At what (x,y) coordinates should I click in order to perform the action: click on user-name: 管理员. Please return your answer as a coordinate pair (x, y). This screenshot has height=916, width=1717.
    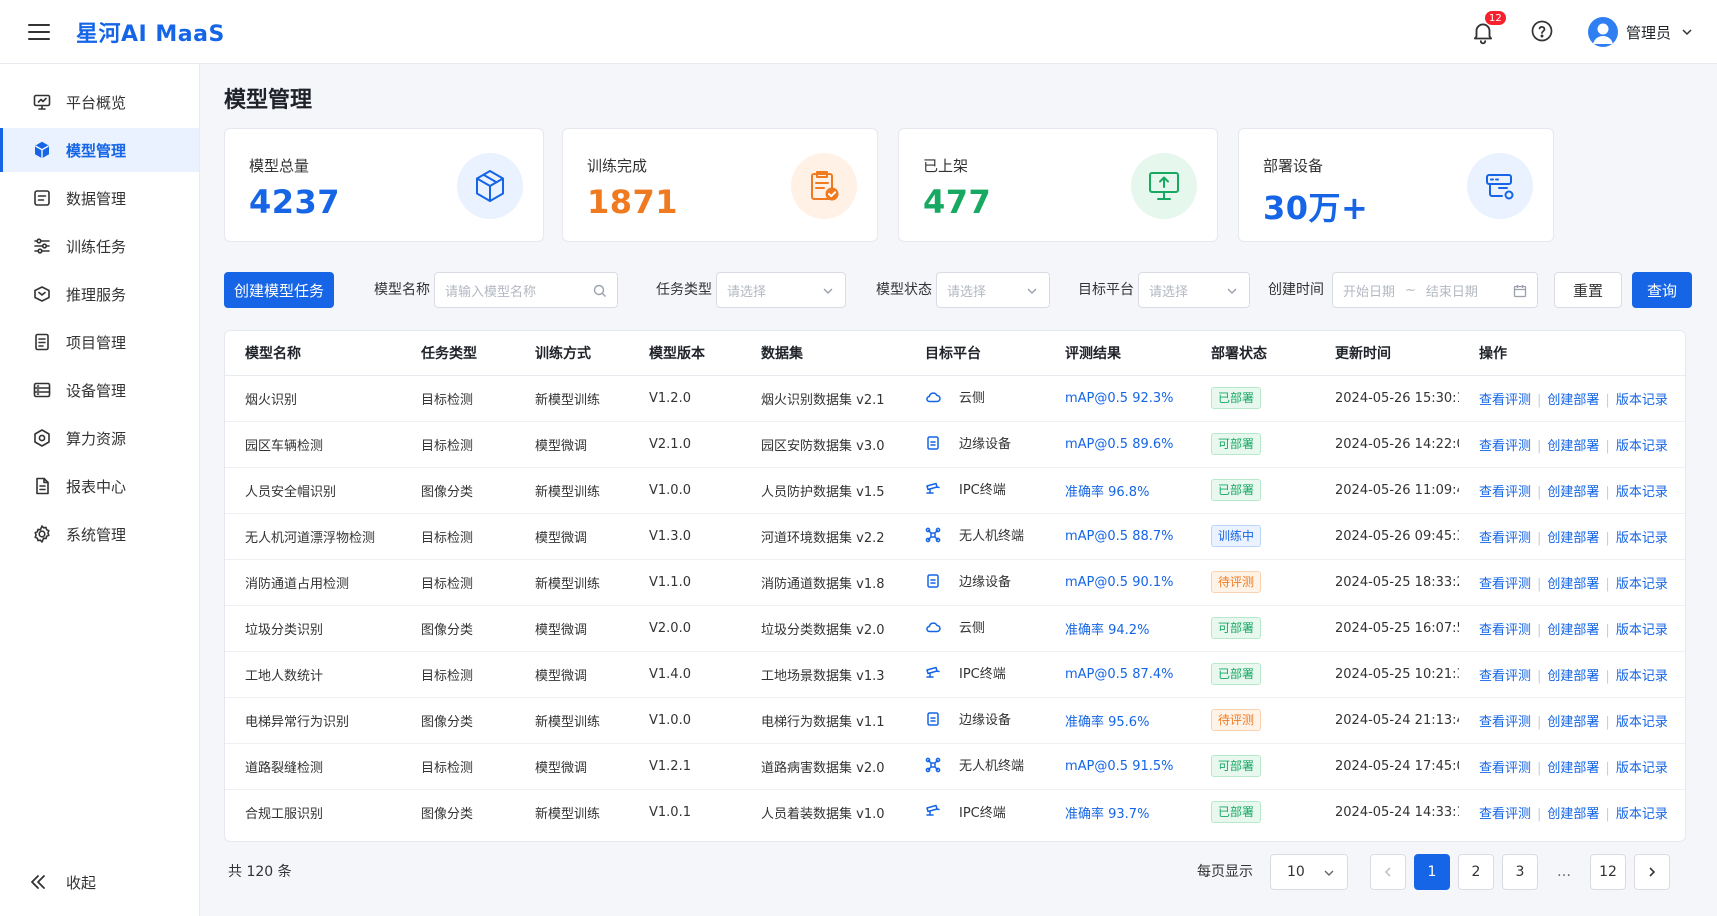
    Looking at the image, I should click on (1648, 32).